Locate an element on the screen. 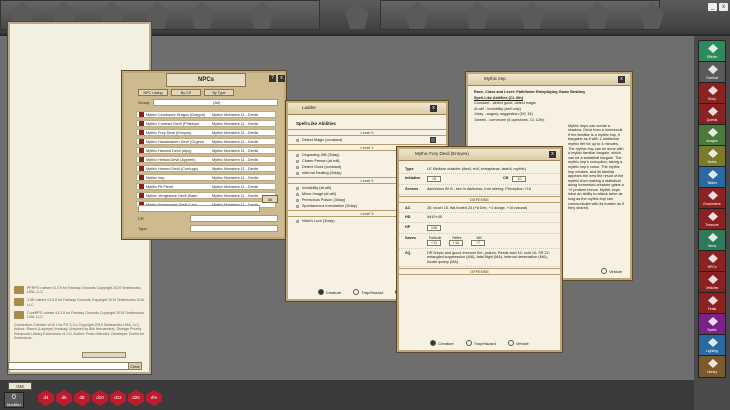  sidebar-button-notes: Notes is located at coordinates (712, 156).